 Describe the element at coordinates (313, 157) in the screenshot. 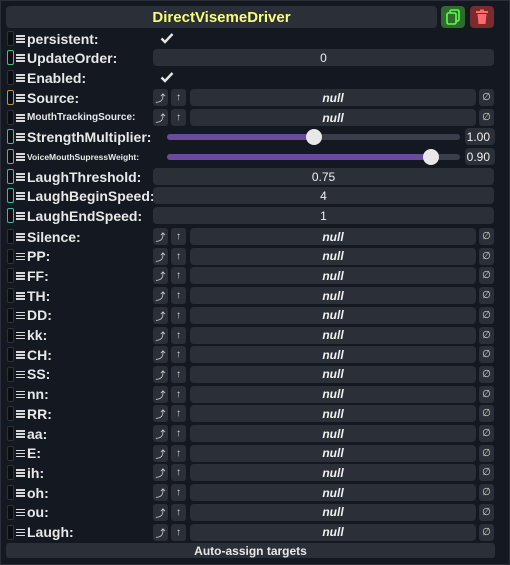

I see `voice-mouth-supress-weight-slider` at that location.